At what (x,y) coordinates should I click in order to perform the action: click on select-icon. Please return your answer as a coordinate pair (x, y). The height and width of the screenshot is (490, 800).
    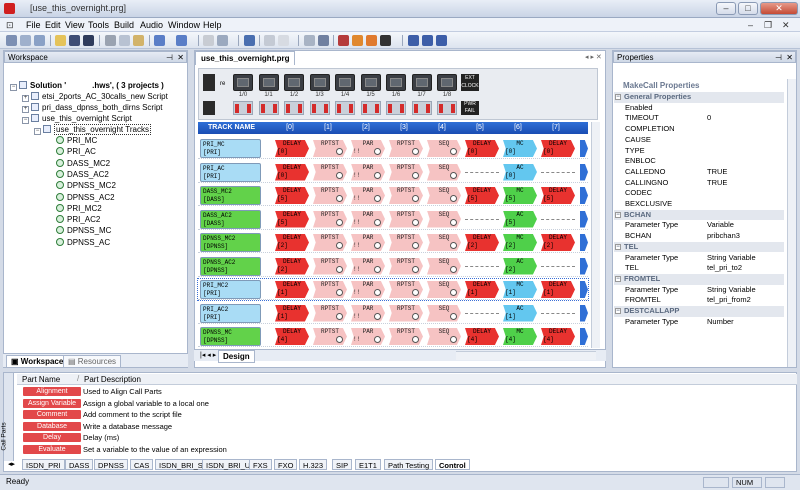
    Looking at the image, I should click on (309, 40).